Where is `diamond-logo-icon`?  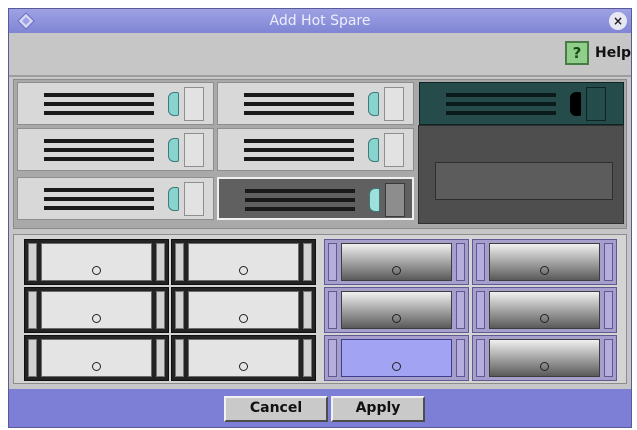 diamond-logo-icon is located at coordinates (26, 21).